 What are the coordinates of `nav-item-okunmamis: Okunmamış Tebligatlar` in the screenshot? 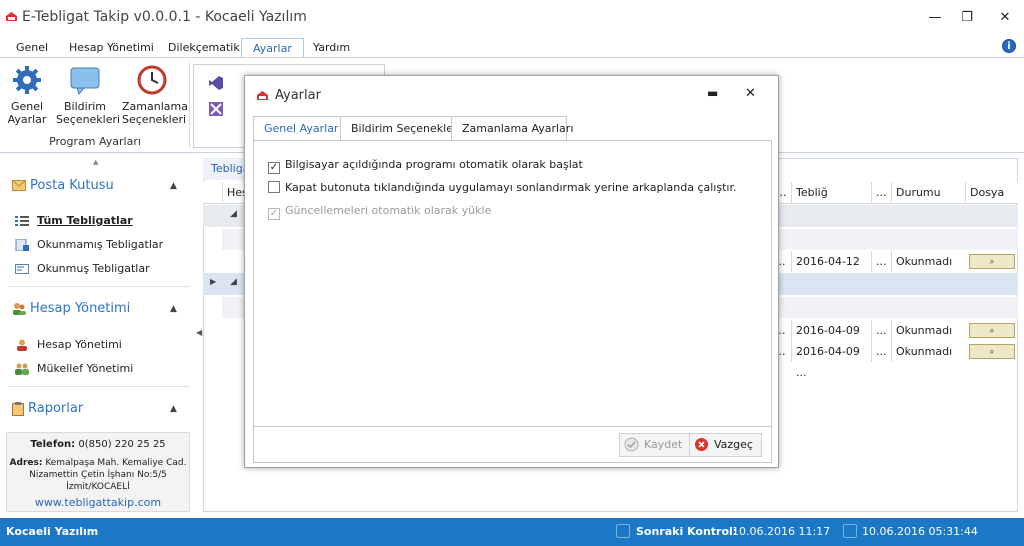 It's located at (89, 244).